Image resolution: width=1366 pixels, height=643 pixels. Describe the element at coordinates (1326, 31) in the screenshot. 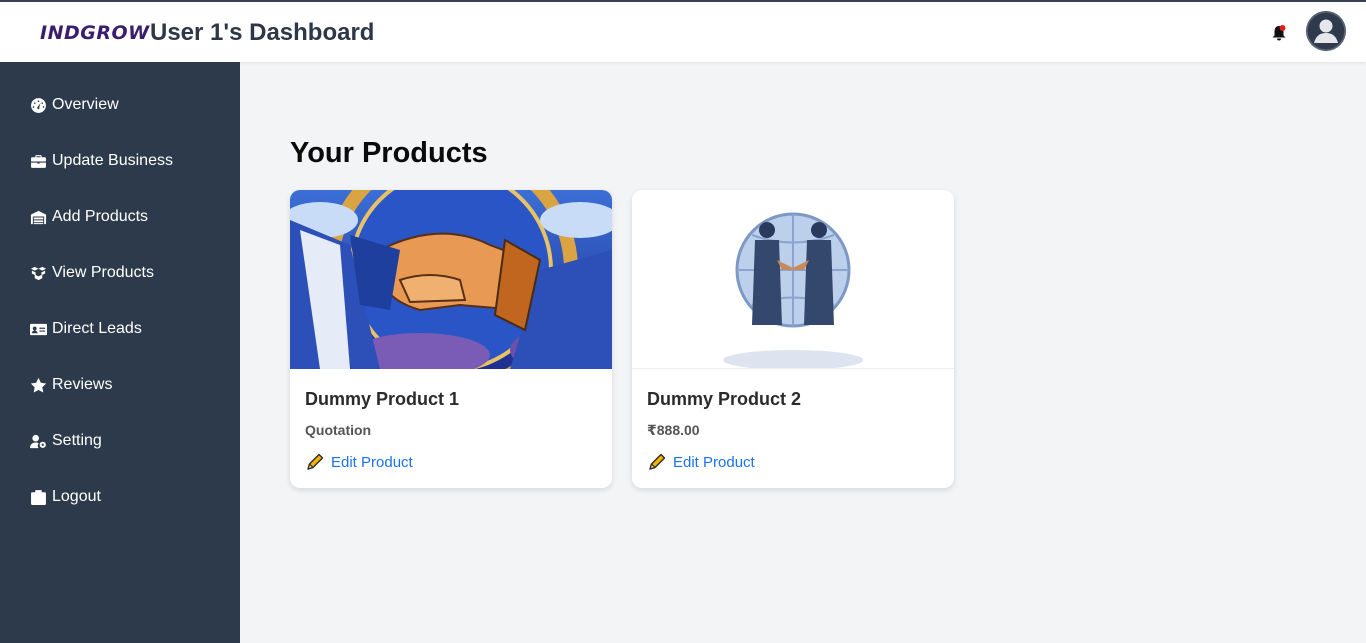

I see `user-avatar-icon` at that location.